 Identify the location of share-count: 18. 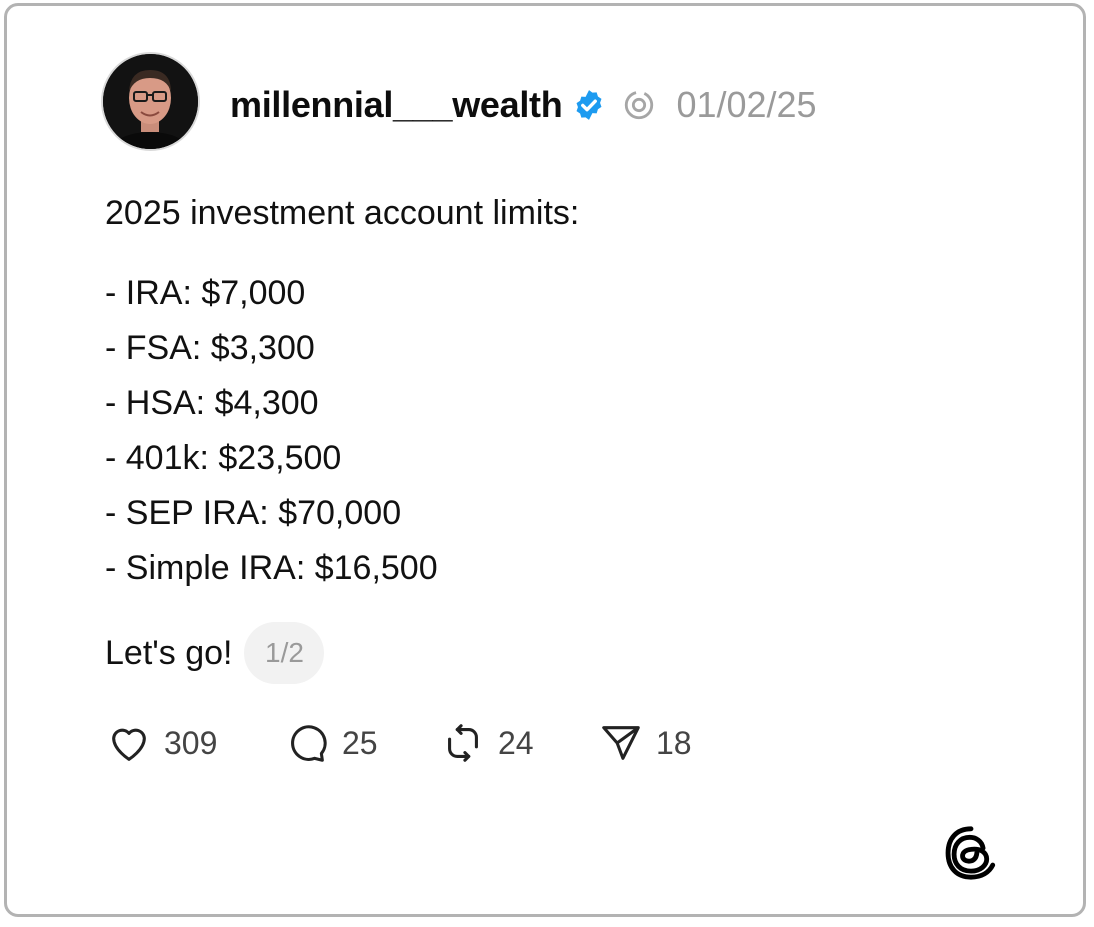
(674, 742).